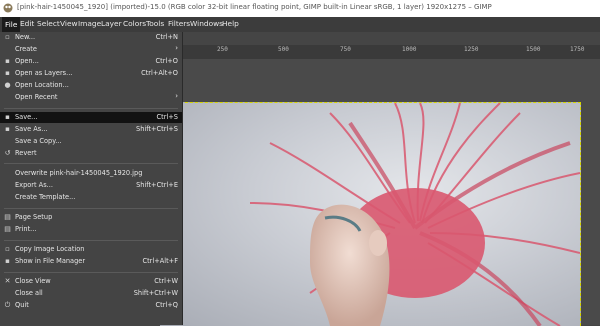 Image resolution: width=600 pixels, height=326 pixels. What do you see at coordinates (166, 281) in the screenshot?
I see `menu-item-shortcut: Ctrl+W` at bounding box center [166, 281].